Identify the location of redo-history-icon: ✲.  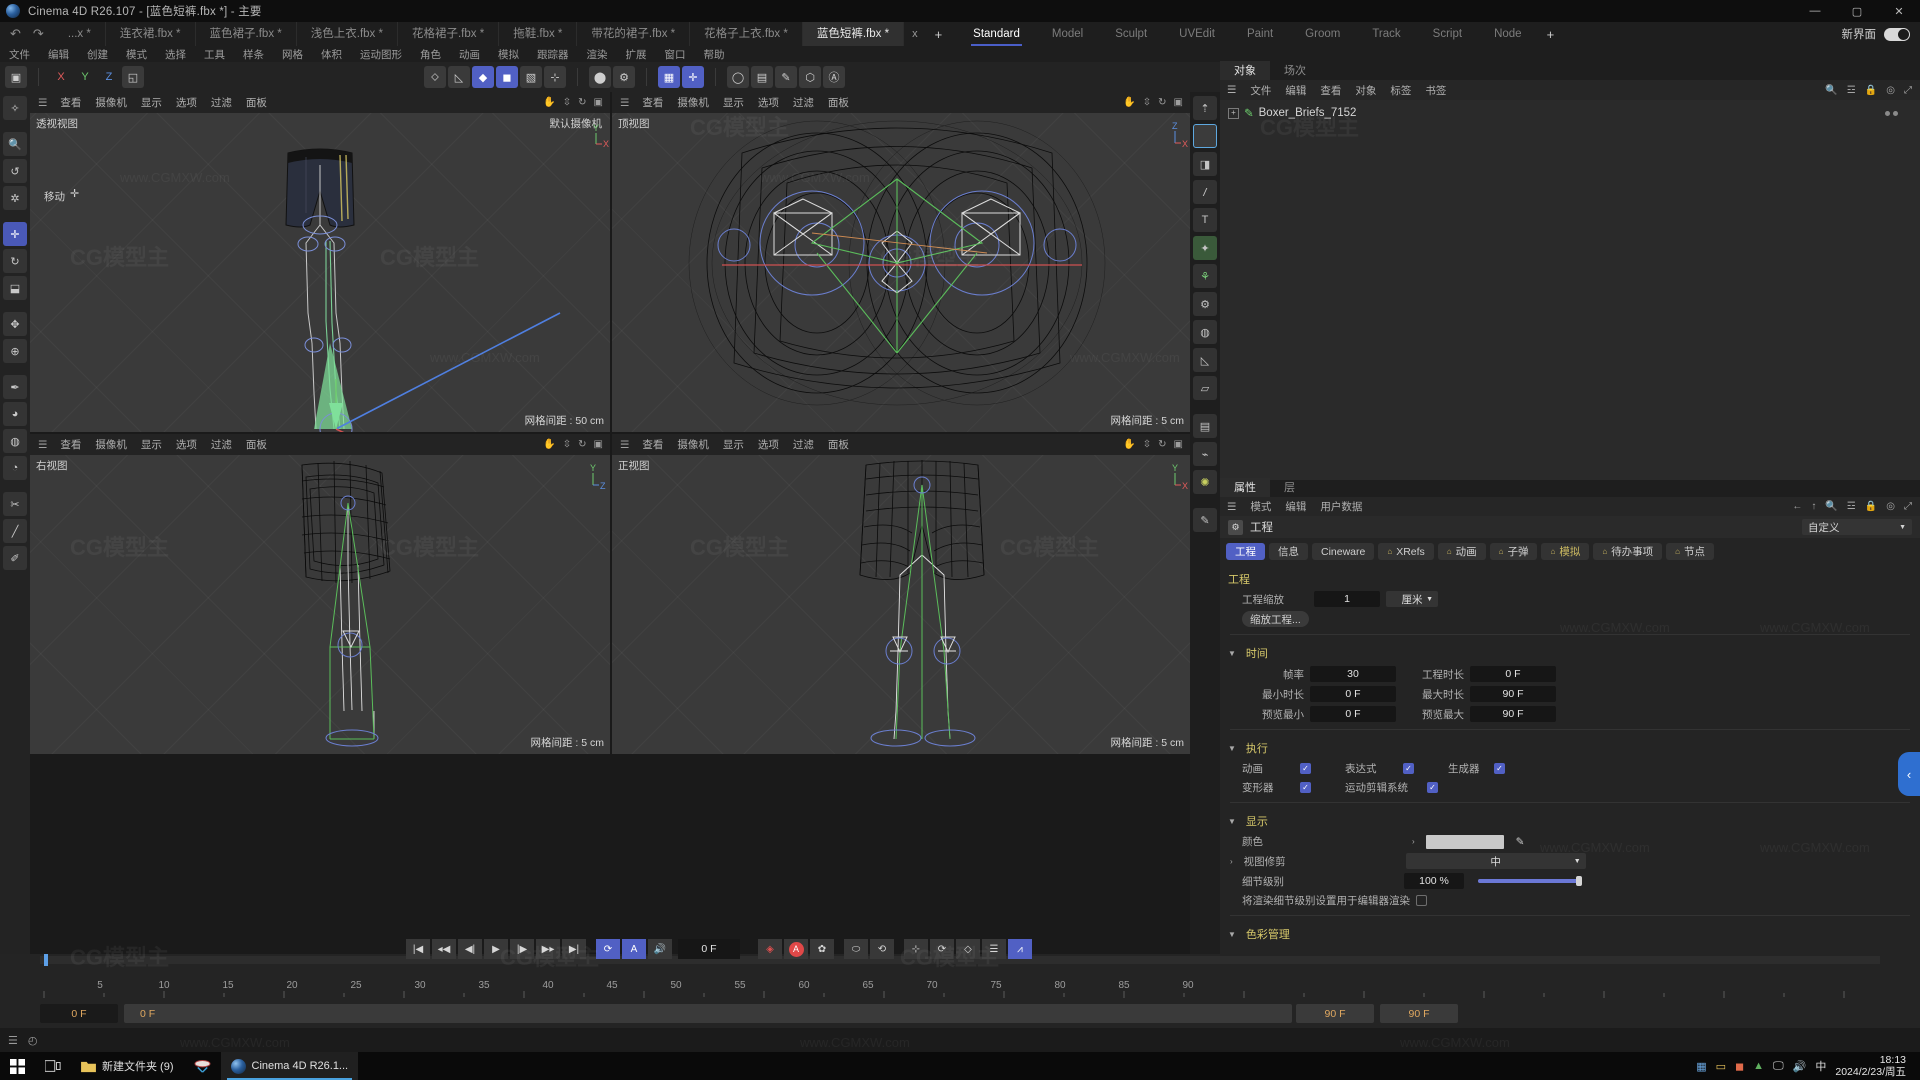
(15, 198).